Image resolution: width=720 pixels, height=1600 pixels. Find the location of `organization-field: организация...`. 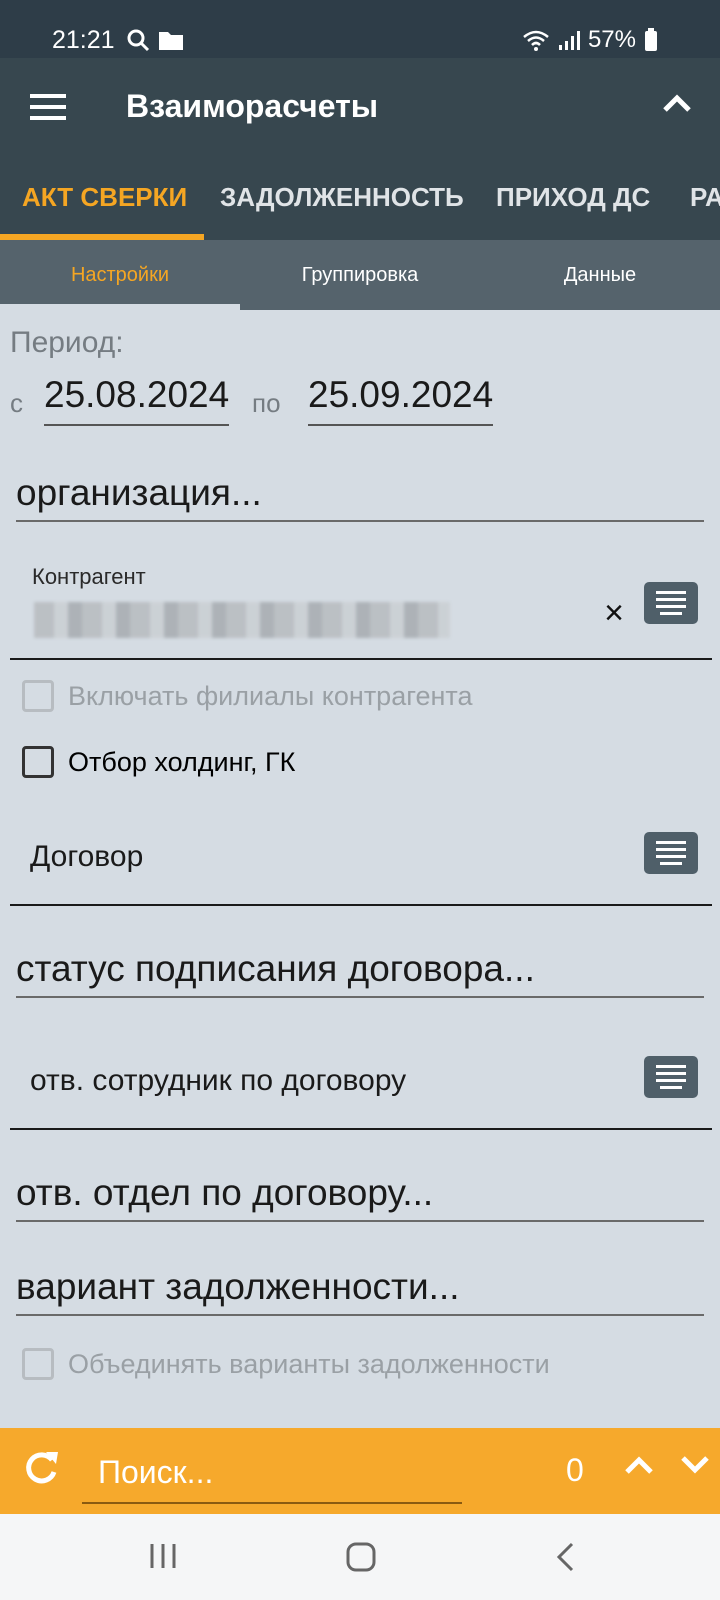

organization-field: организация... is located at coordinates (360, 497).